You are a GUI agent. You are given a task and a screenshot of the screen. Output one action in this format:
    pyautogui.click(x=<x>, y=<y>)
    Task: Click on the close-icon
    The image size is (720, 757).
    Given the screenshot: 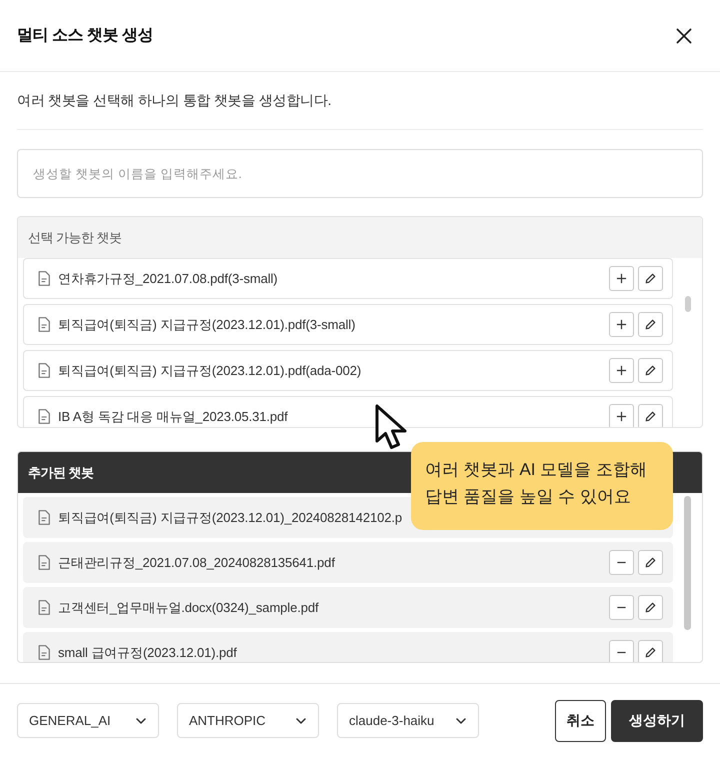 What is the action you would take?
    pyautogui.click(x=684, y=36)
    